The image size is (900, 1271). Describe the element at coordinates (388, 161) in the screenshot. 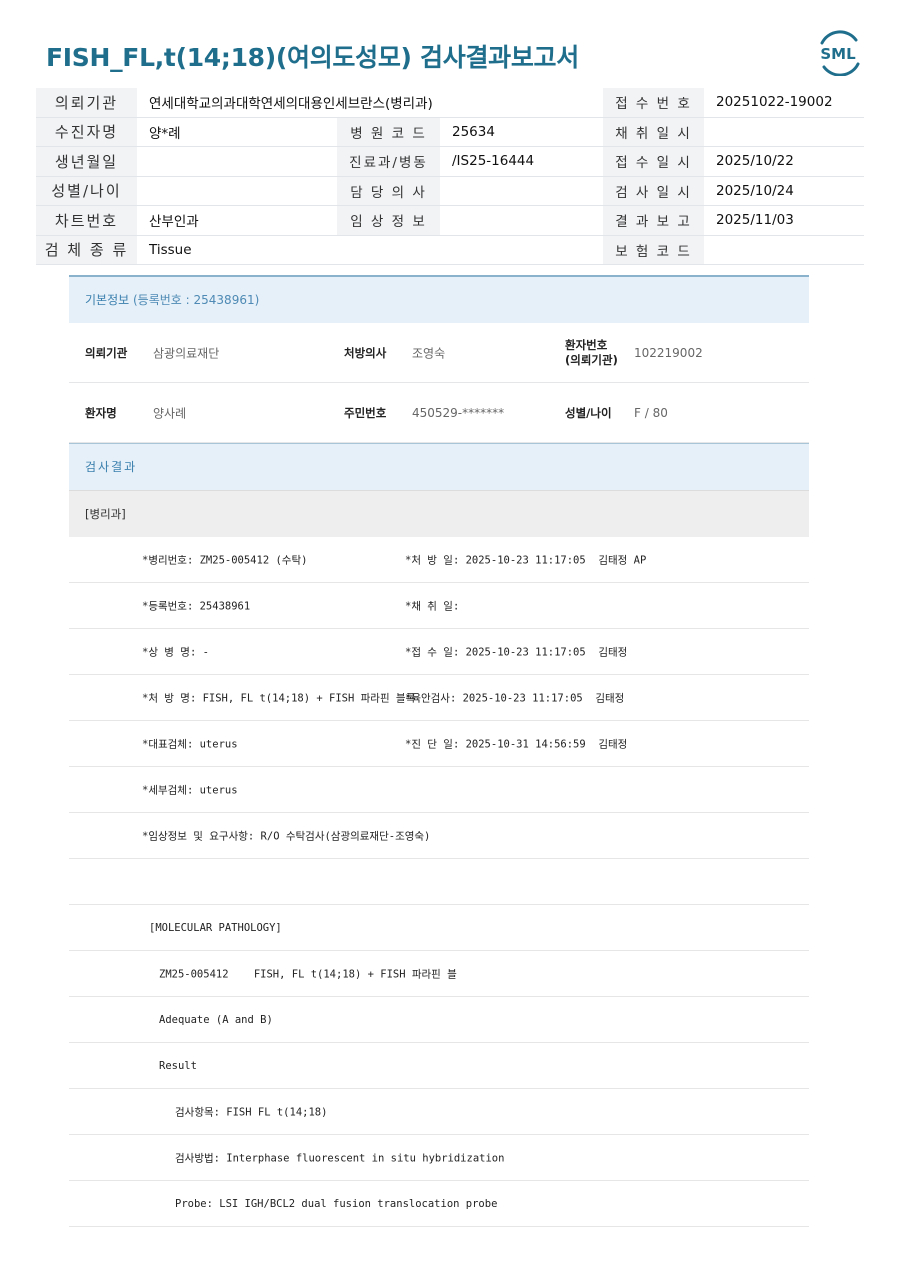

I see `header-label: 진료과/병동` at that location.